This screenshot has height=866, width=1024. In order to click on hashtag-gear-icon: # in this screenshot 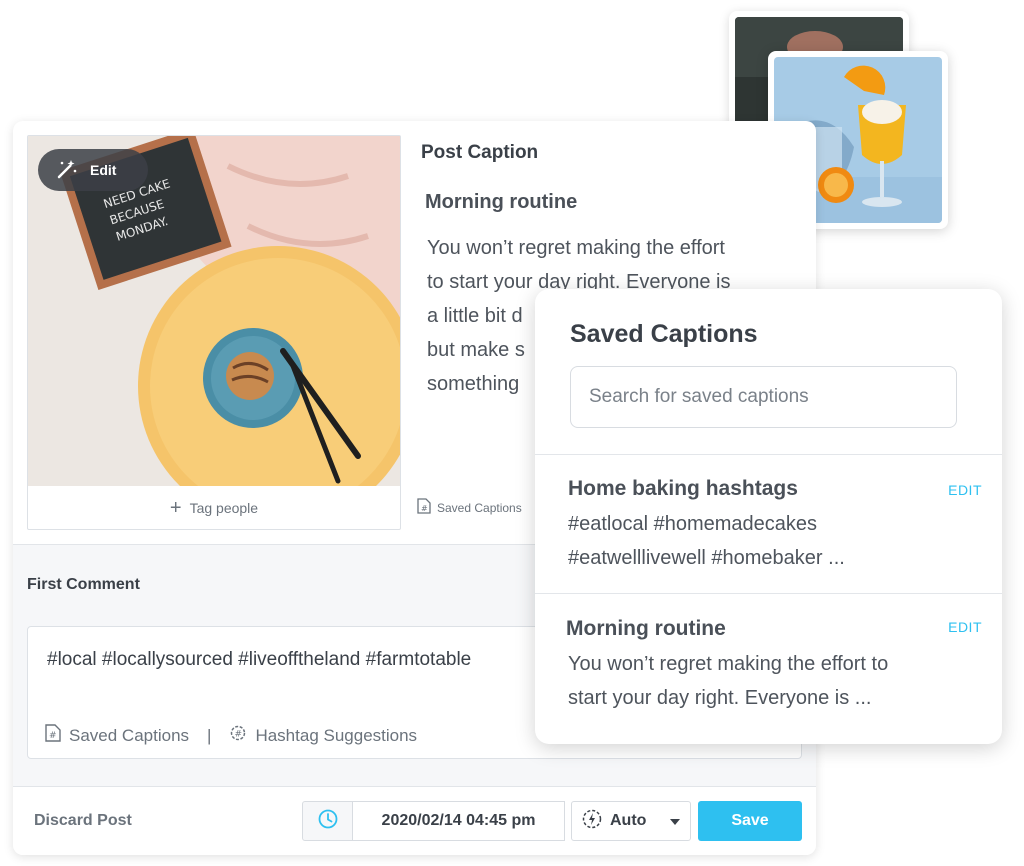, I will do `click(238, 735)`.